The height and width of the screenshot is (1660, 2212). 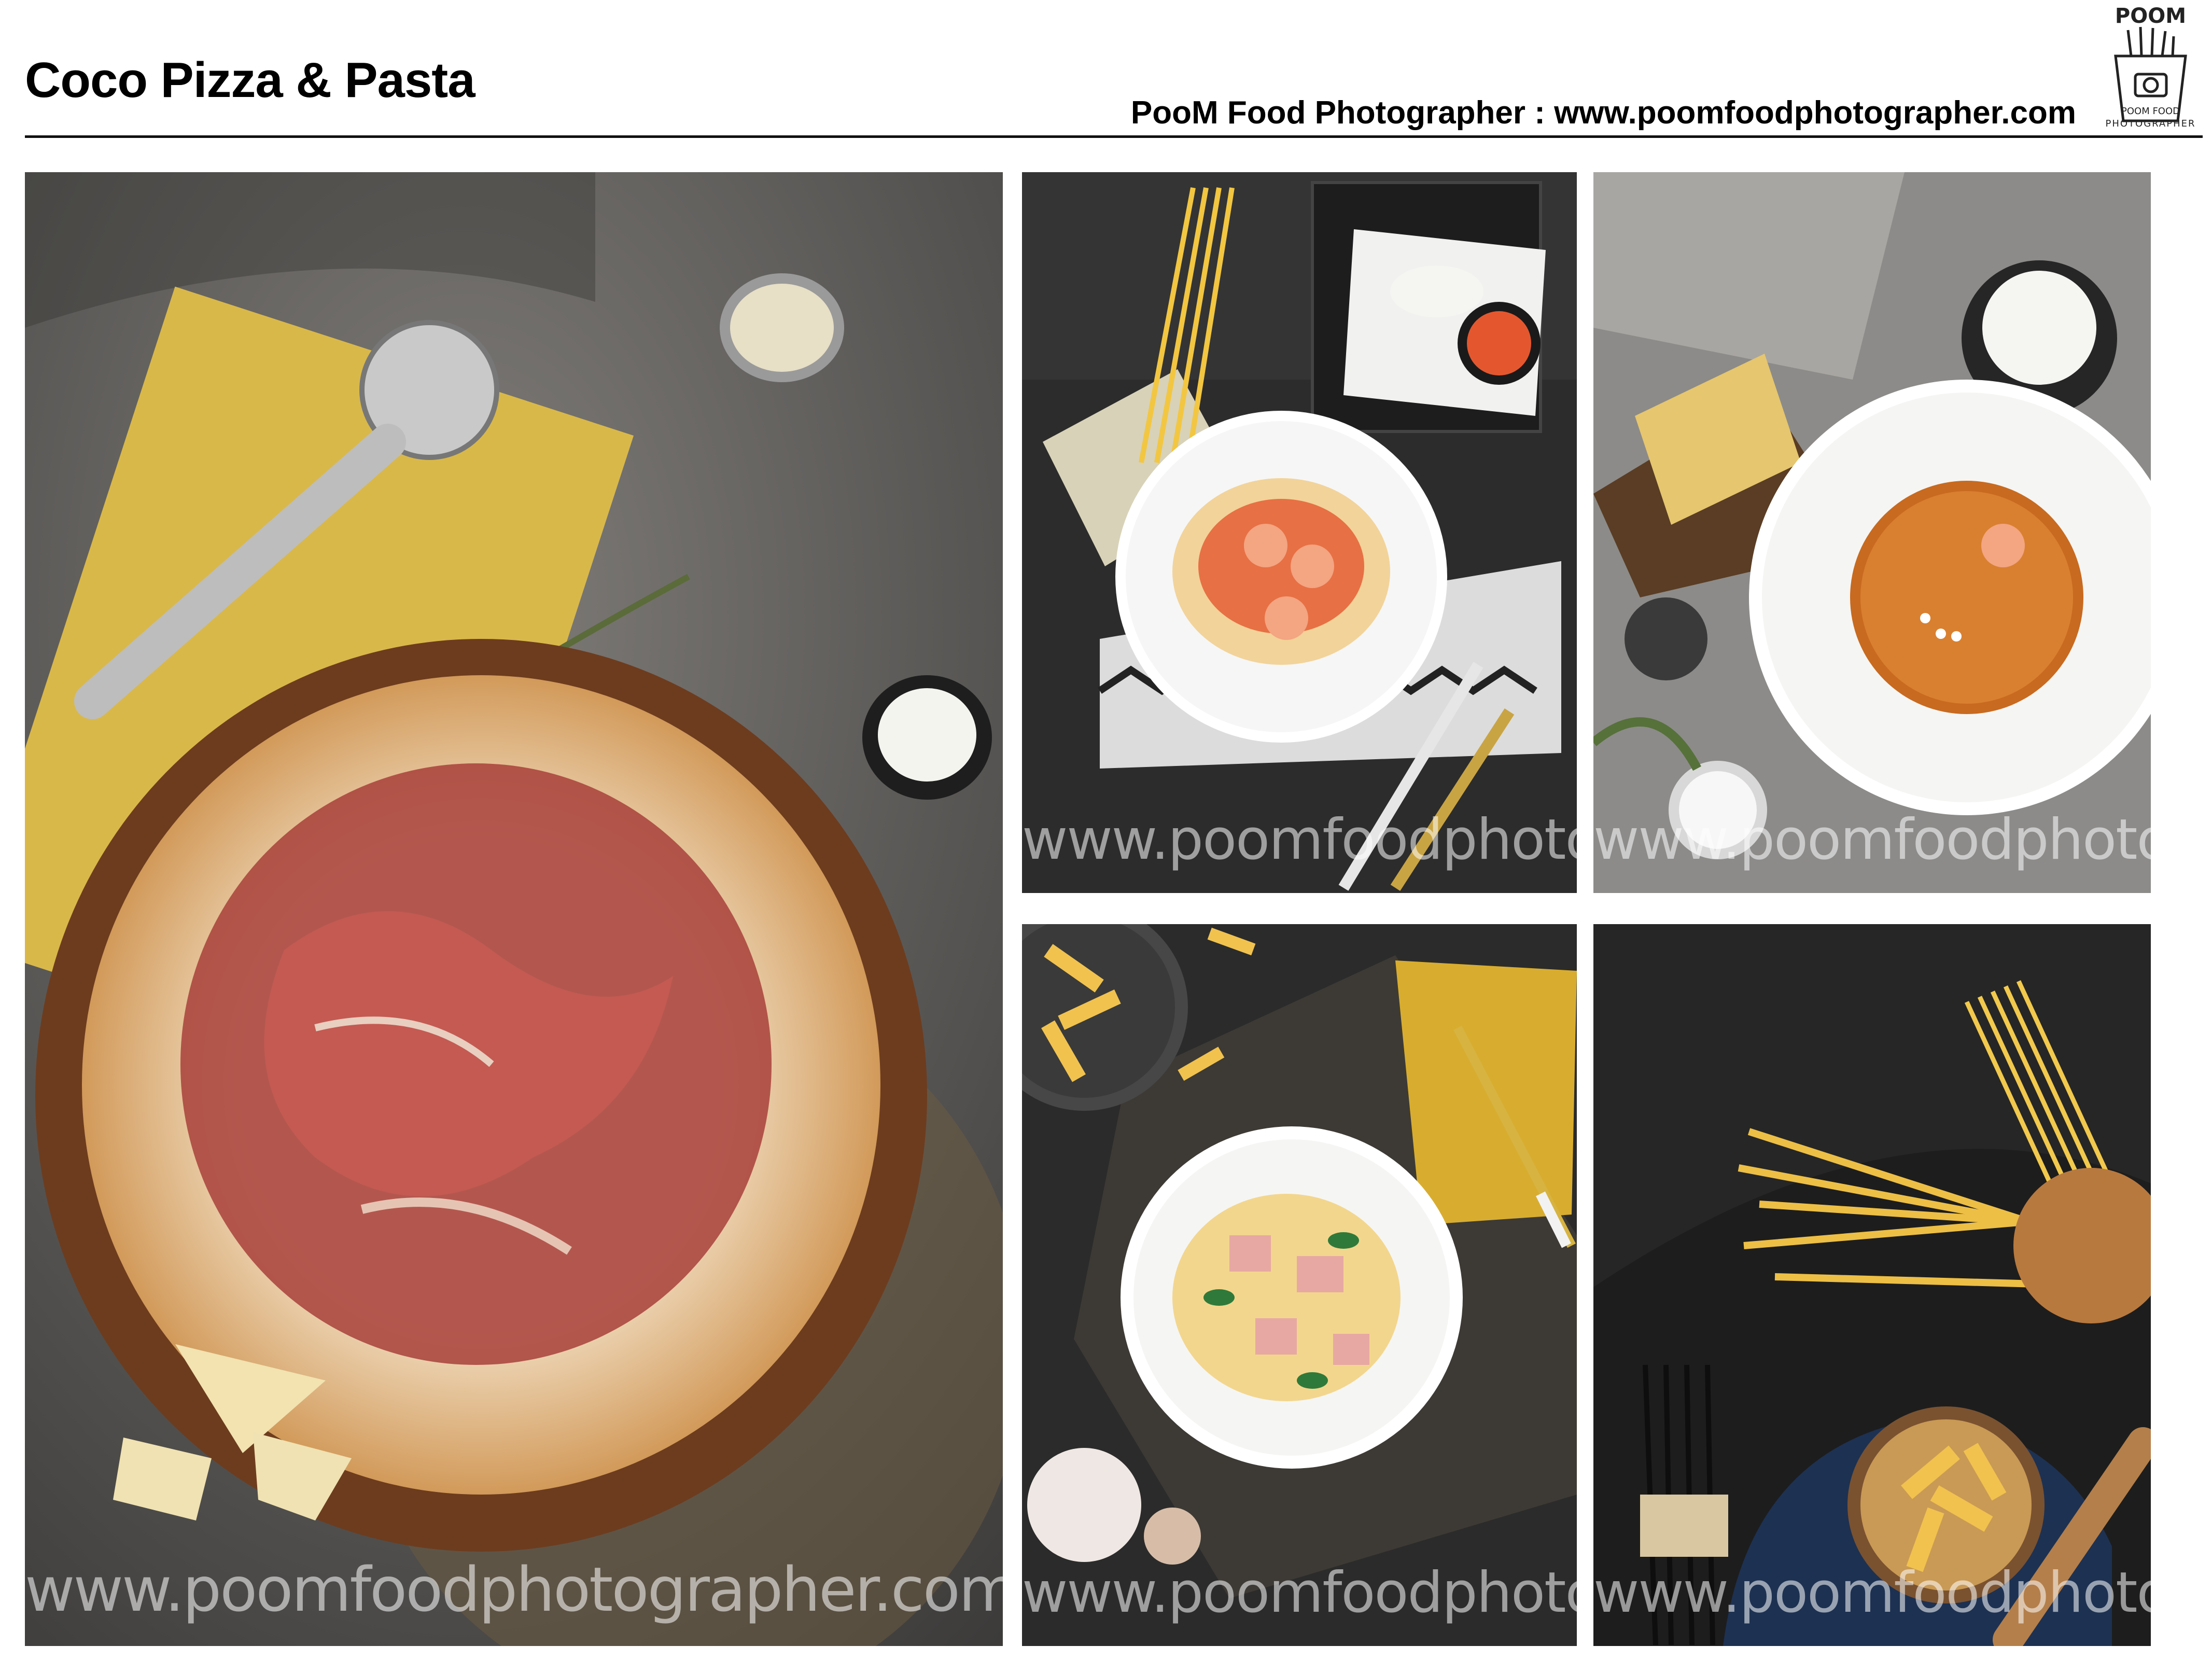 I want to click on dry-pasta-illustration, so click(x=1872, y=1285).